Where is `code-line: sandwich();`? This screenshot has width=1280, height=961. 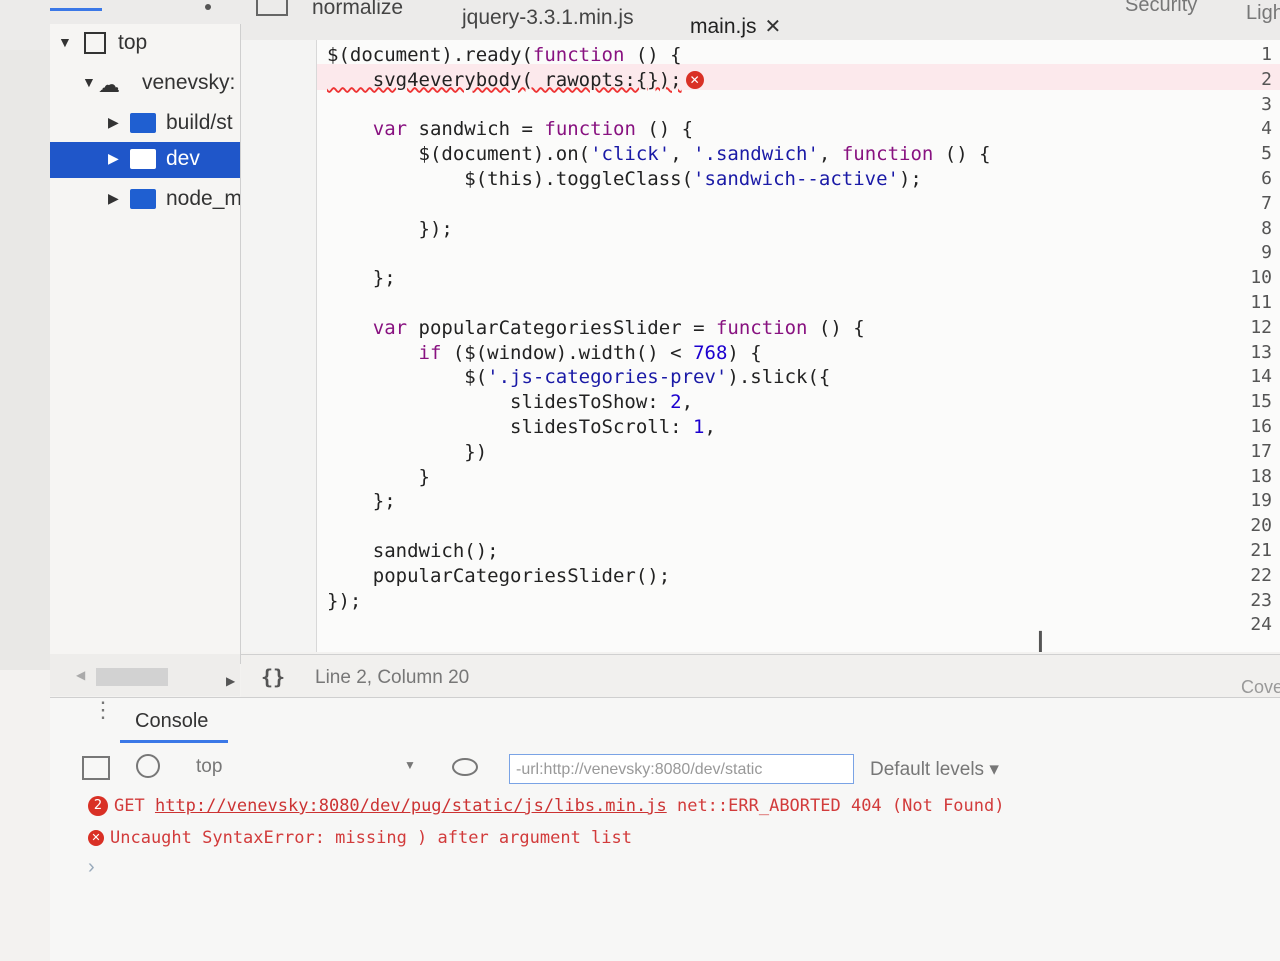
code-line: sandwich(); is located at coordinates (413, 551).